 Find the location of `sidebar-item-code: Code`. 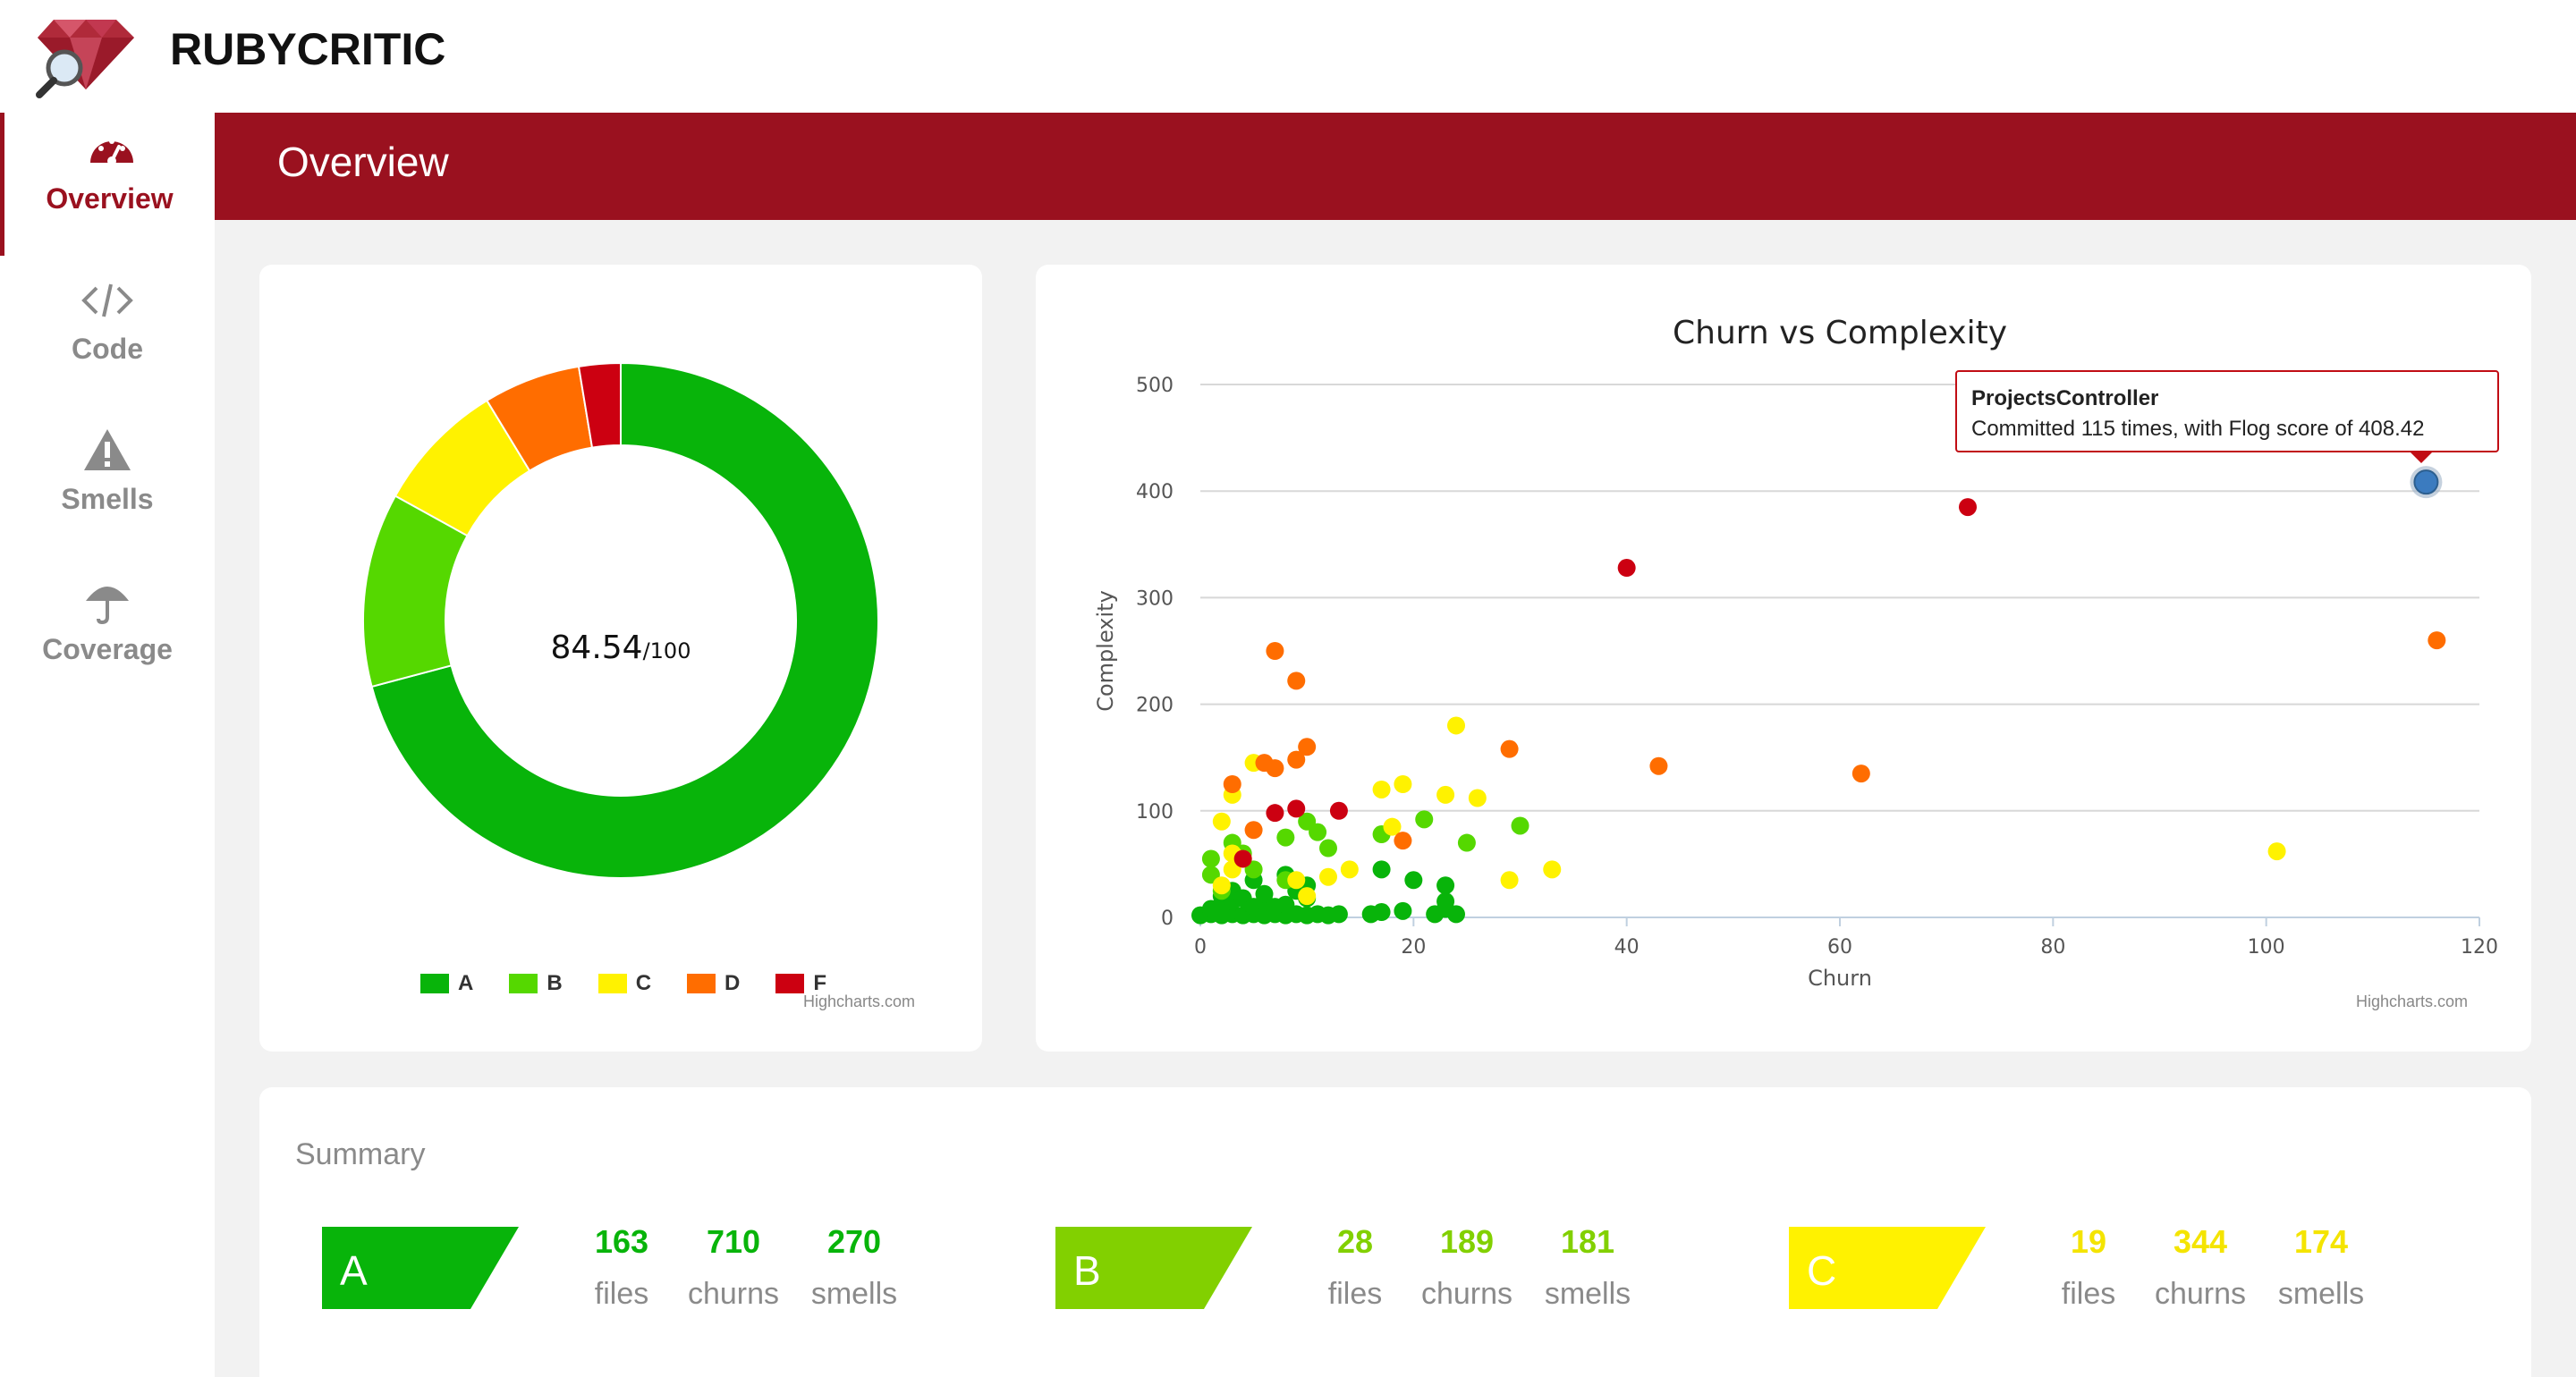

sidebar-item-code: Code is located at coordinates (107, 334).